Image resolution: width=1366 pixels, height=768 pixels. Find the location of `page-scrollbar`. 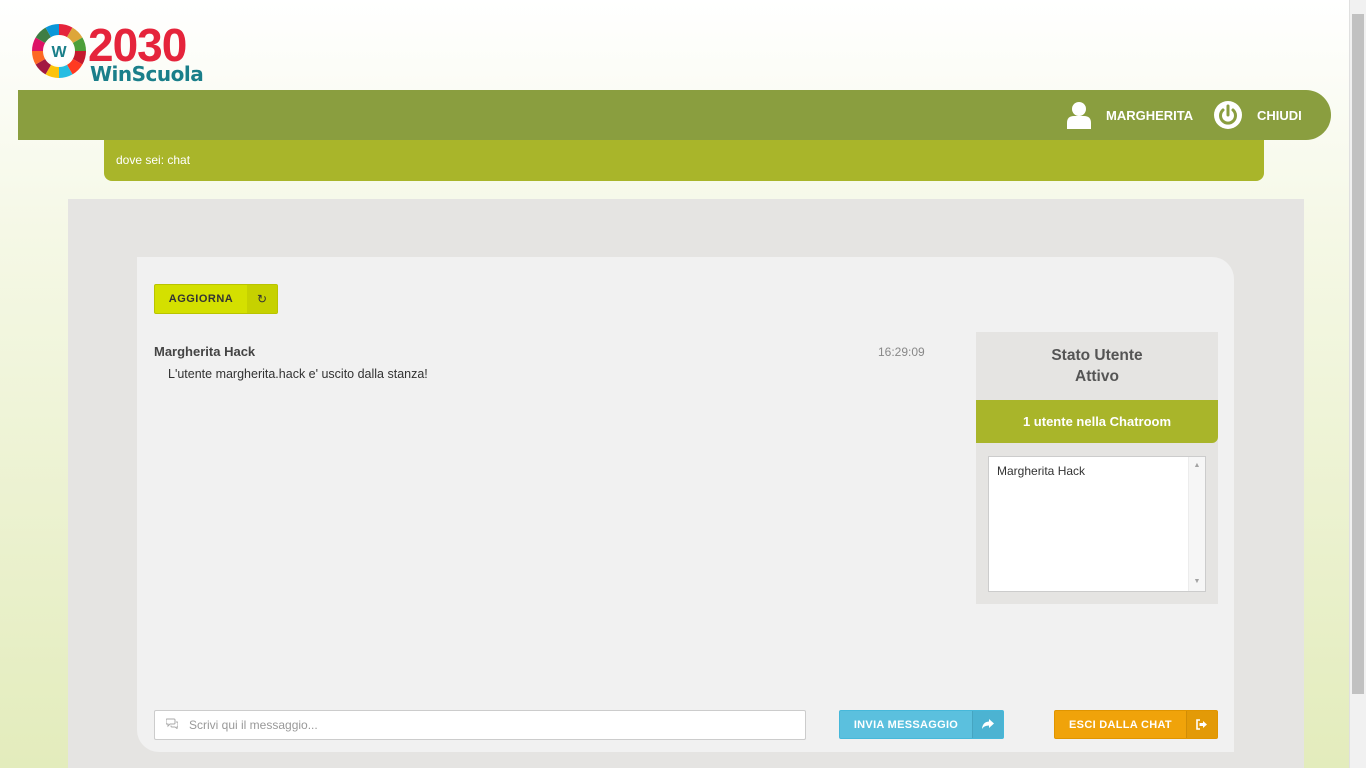

page-scrollbar is located at coordinates (1357, 384).